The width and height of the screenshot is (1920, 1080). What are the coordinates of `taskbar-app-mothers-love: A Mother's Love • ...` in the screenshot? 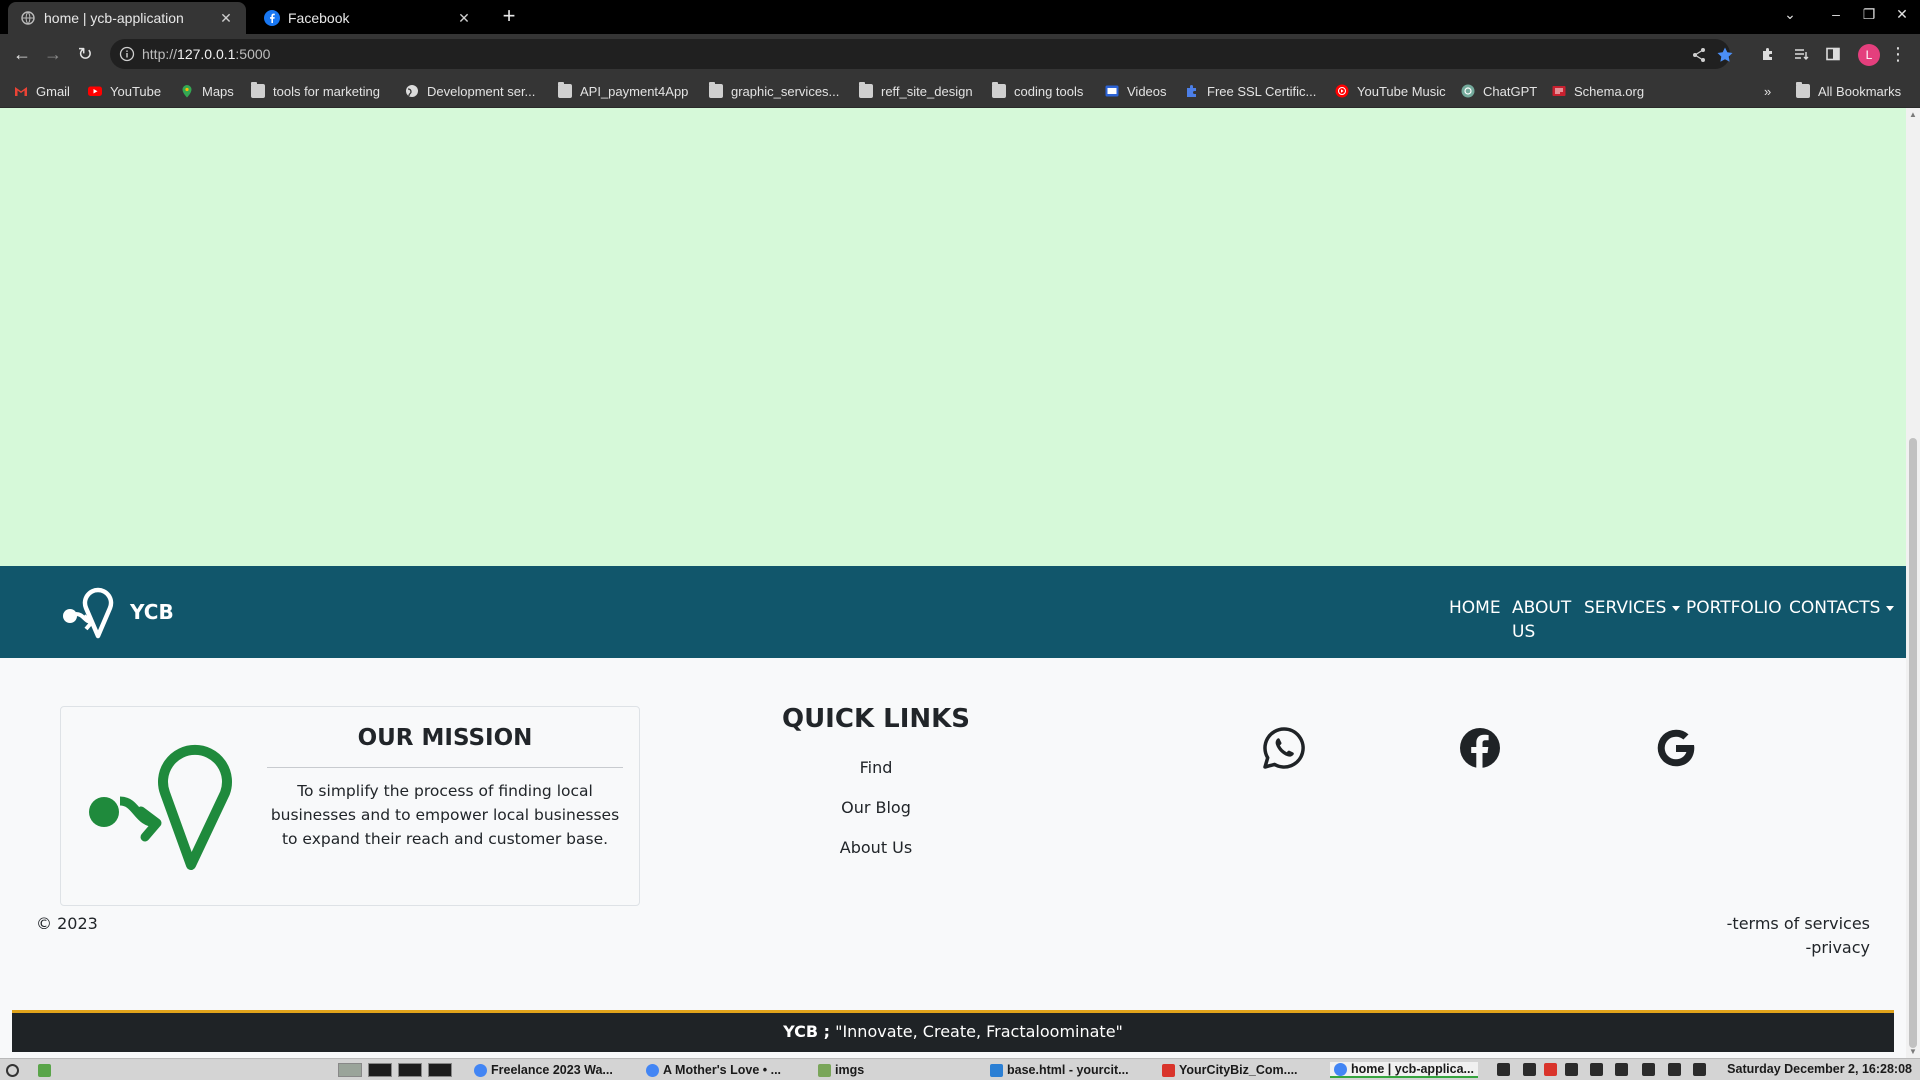 It's located at (713, 1070).